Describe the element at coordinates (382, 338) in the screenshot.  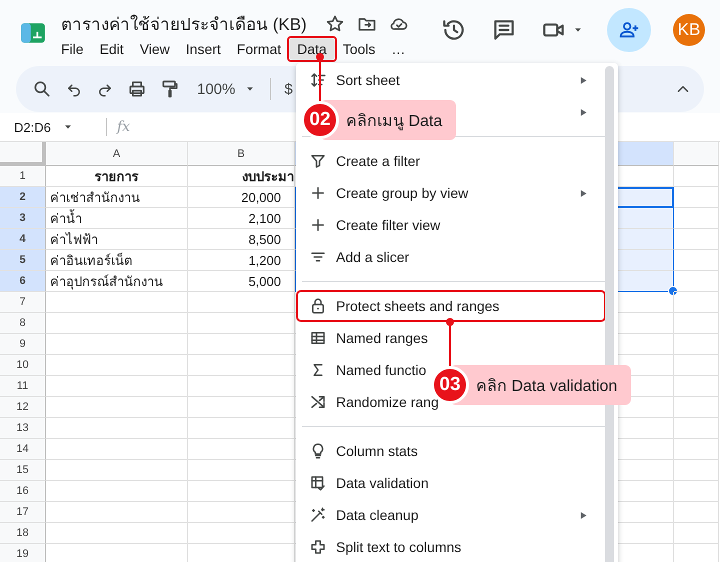
I see `menu-item: Named ranges` at that location.